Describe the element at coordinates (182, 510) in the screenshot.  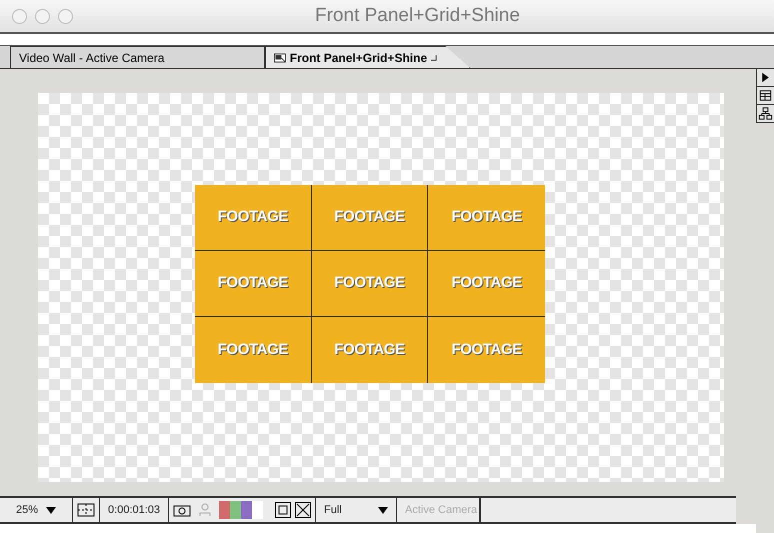
I see `camera-icon` at that location.